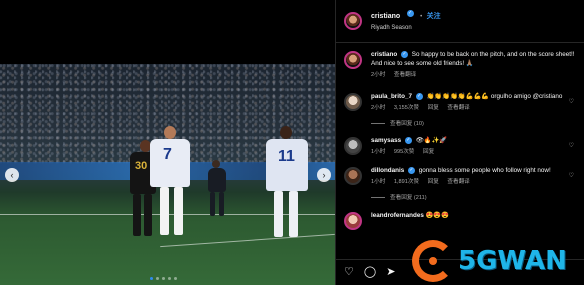 This screenshot has width=584, height=285. I want to click on comment-text: 👏👏👏👏👏💪💪💪 orgulho amigo @cristiano, so click(494, 96).